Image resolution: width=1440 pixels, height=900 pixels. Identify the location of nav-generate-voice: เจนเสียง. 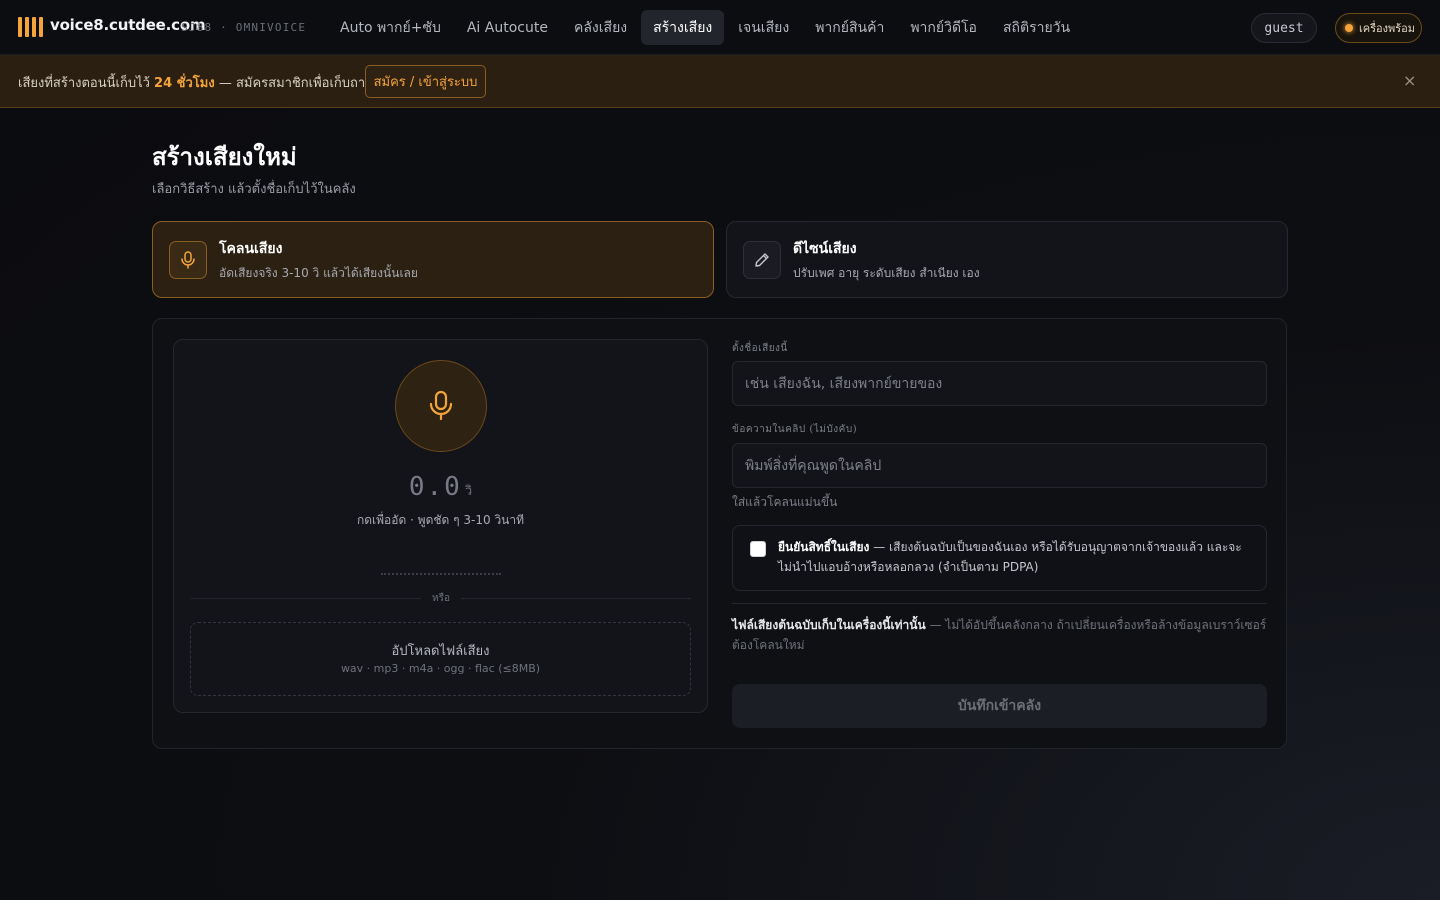
(763, 27).